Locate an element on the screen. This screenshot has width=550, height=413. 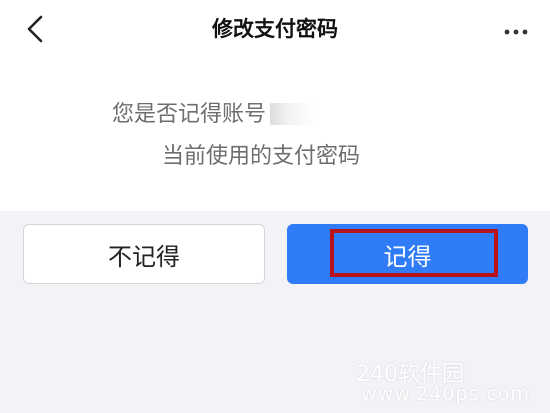
question-text-1: 您是否记得账号 is located at coordinates (189, 114).